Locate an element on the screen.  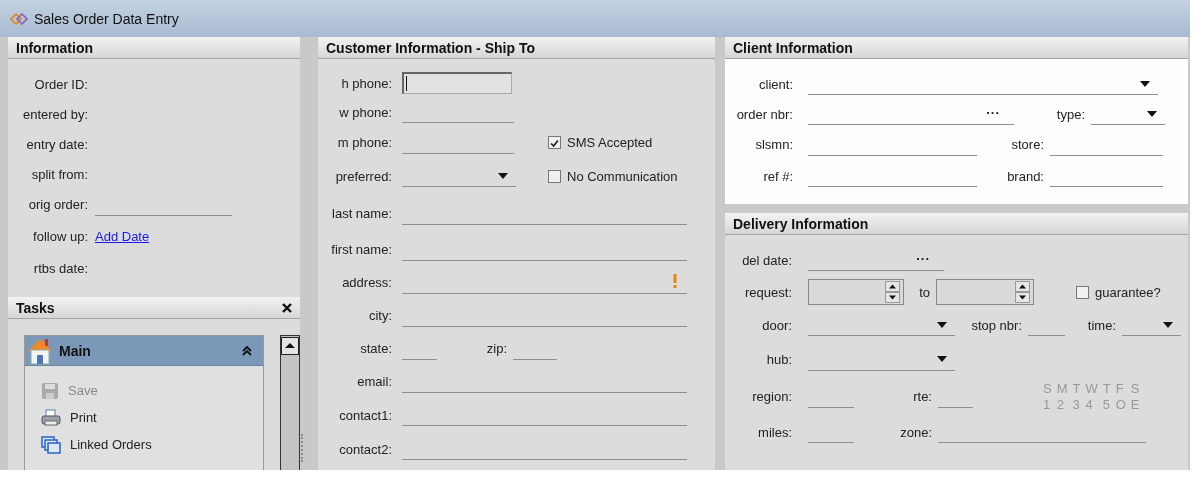
field-label: first name: is located at coordinates (361, 249).